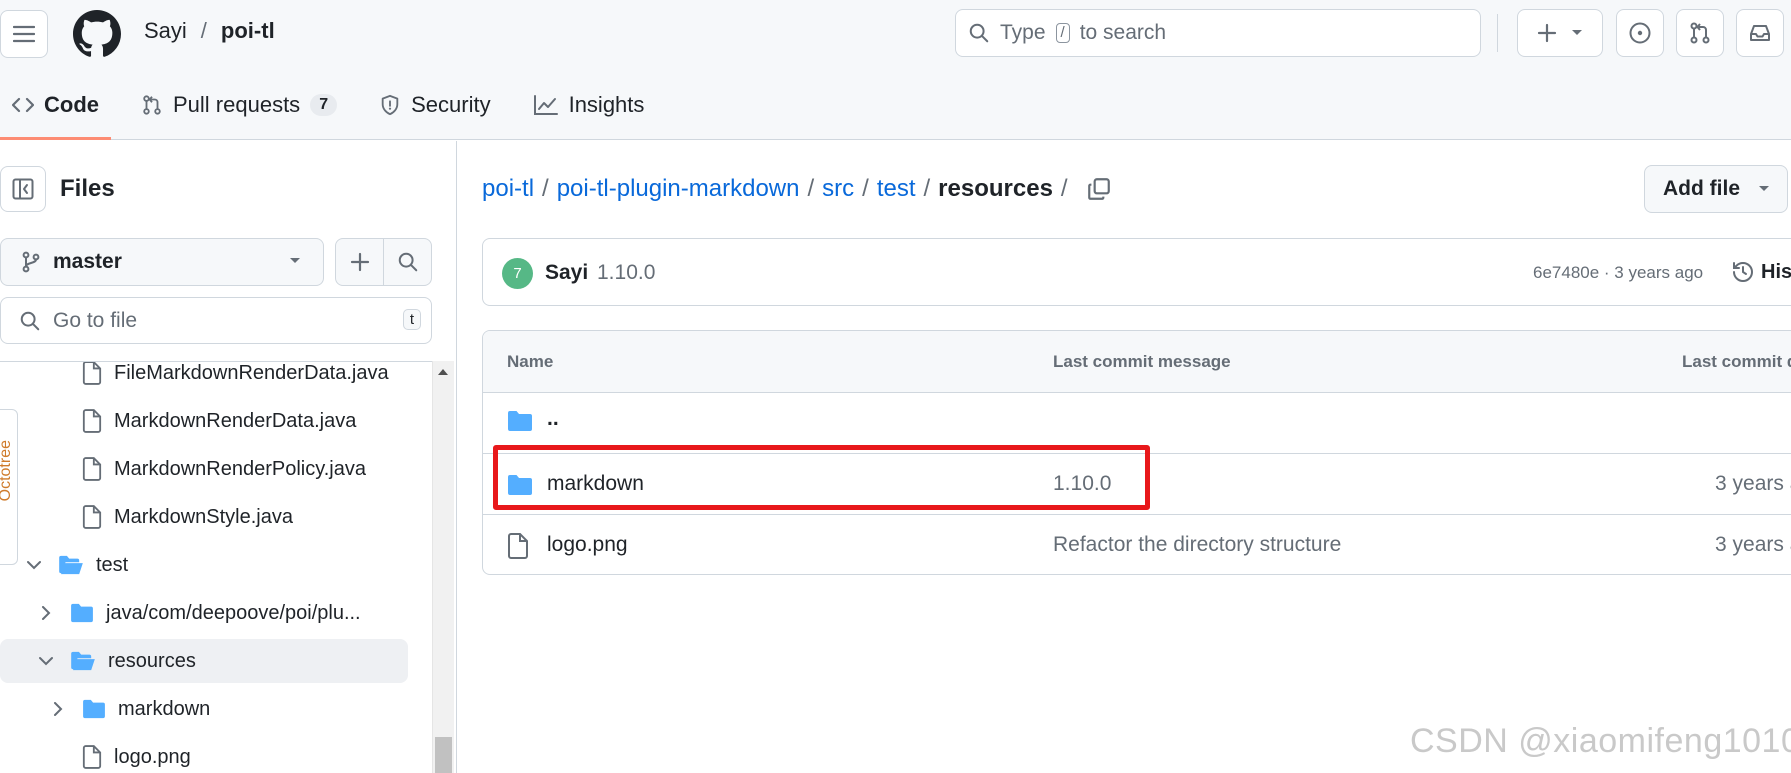 The height and width of the screenshot is (773, 1791). What do you see at coordinates (165, 31) in the screenshot?
I see `repo-owner-link: Sayi` at bounding box center [165, 31].